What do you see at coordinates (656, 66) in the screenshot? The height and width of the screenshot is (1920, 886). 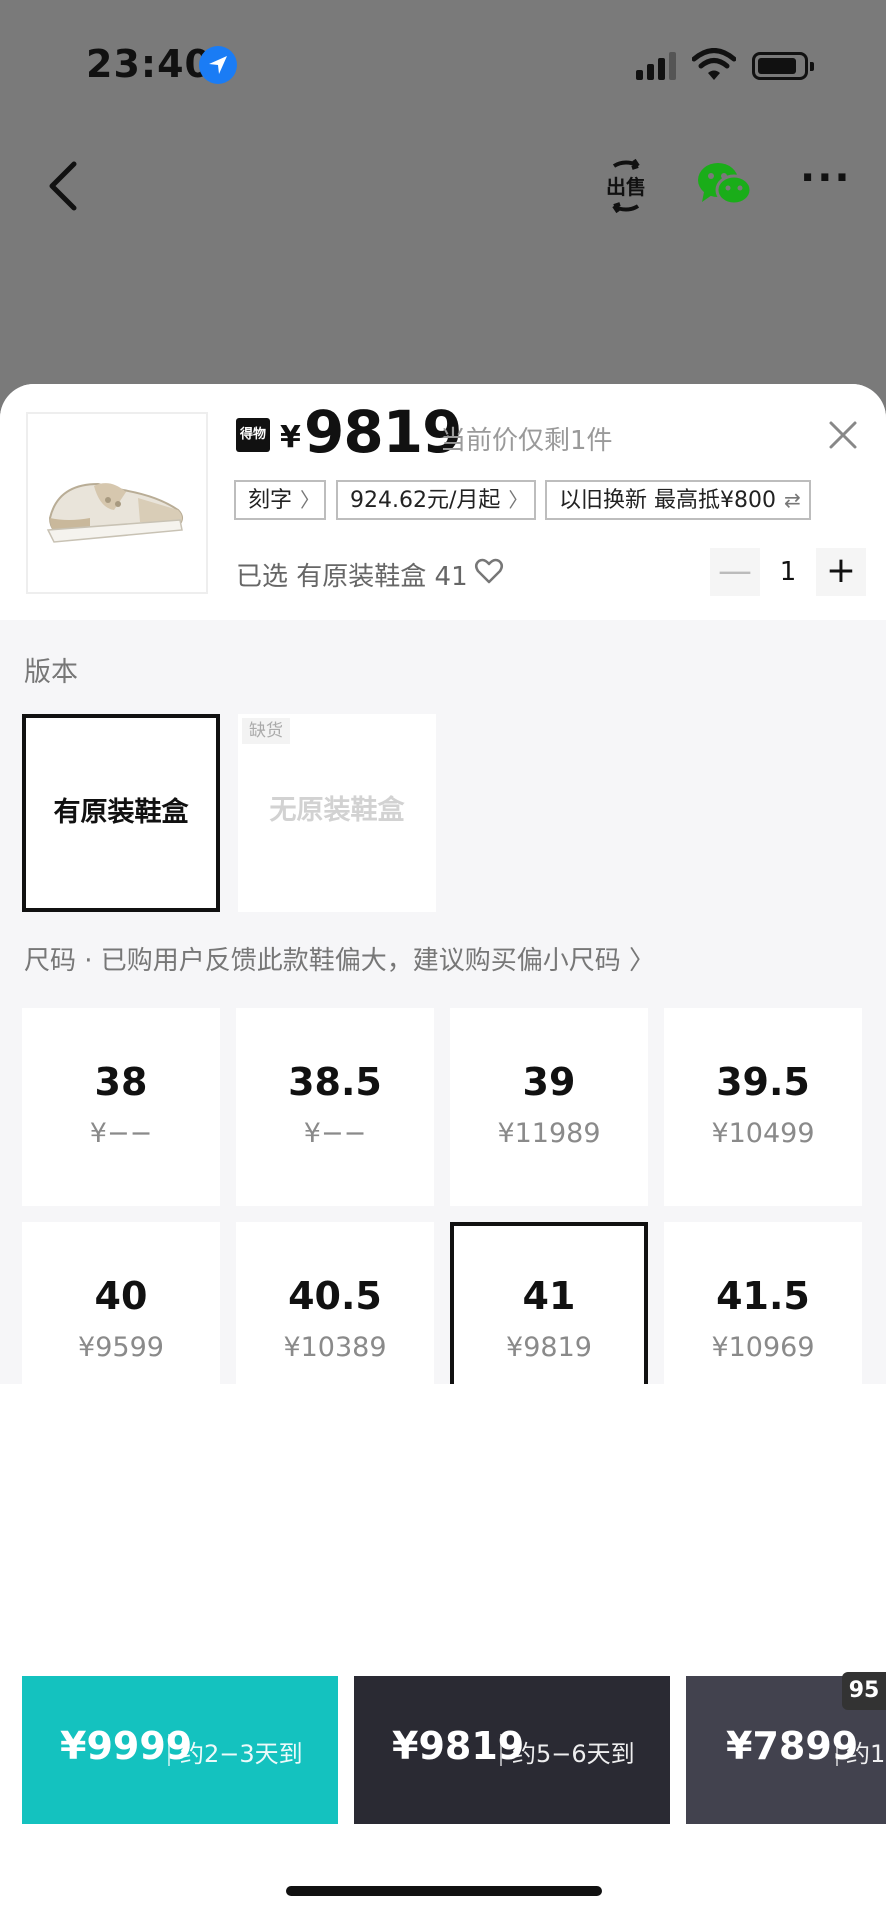 I see `cellular-signal-icon` at bounding box center [656, 66].